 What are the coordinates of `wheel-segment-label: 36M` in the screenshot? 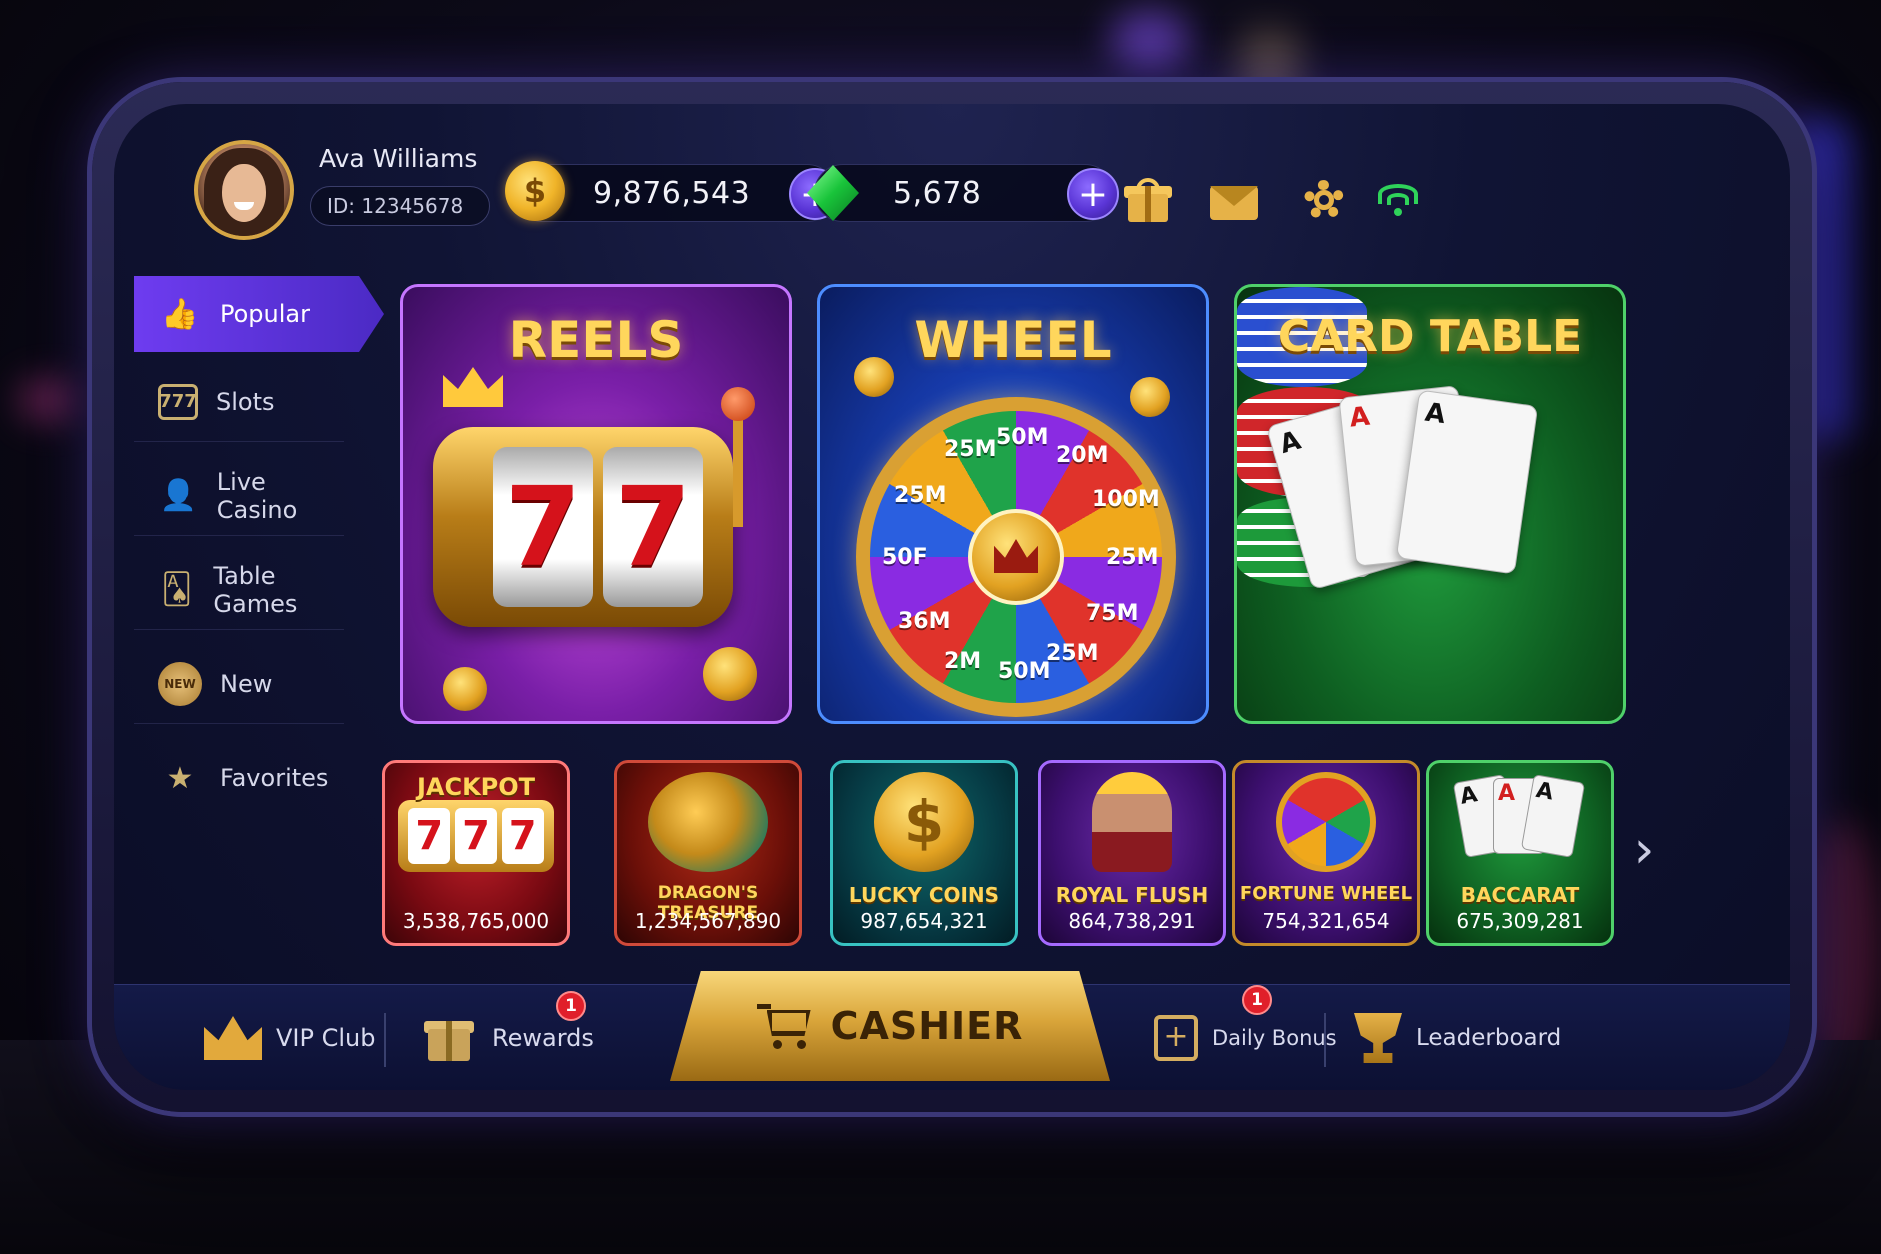 It's located at (924, 621).